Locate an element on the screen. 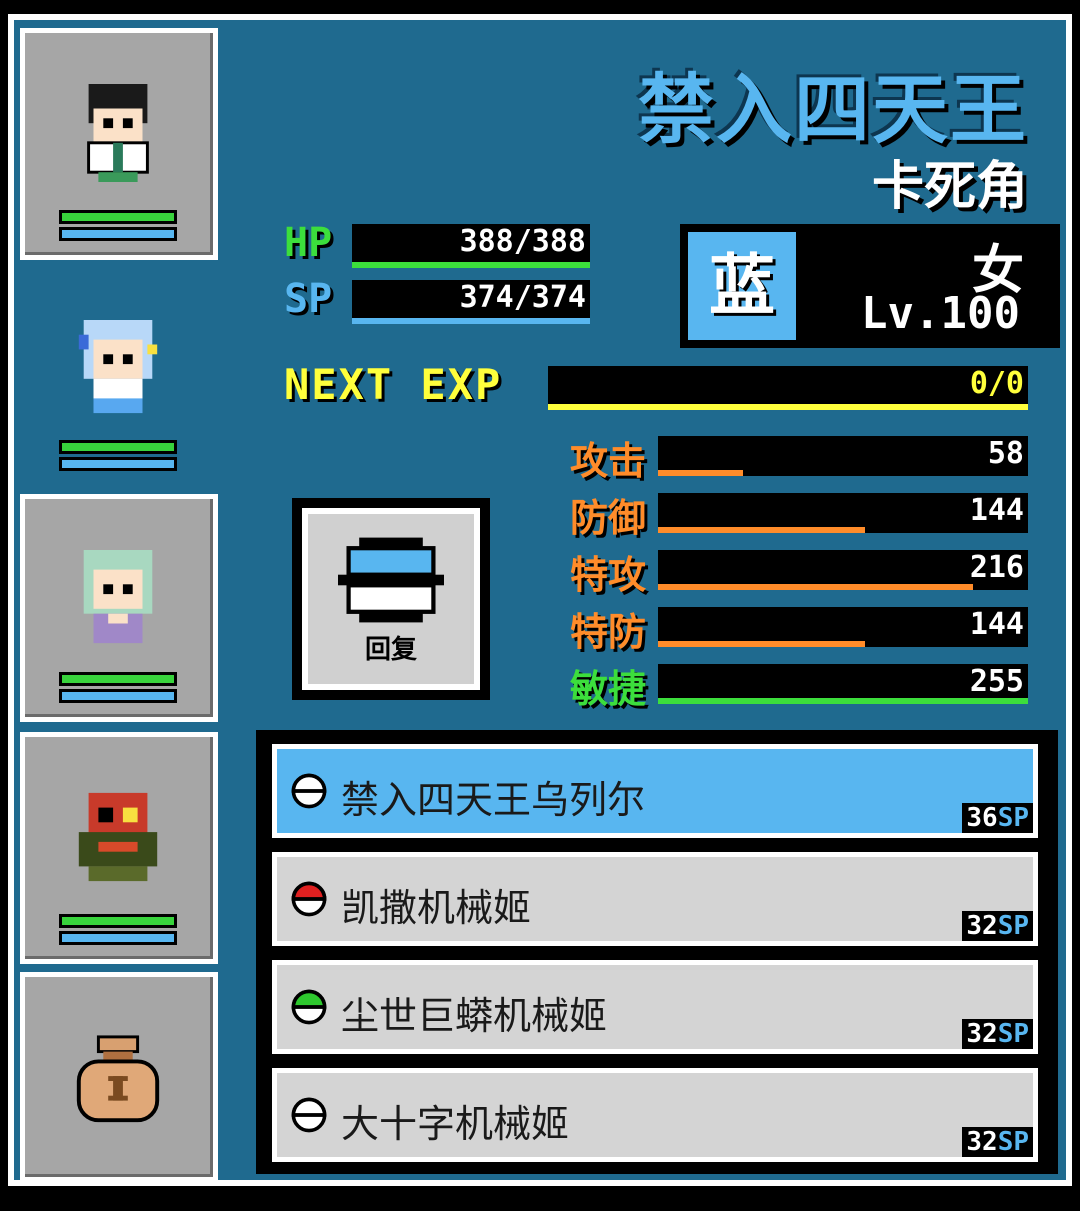 The height and width of the screenshot is (1211, 1080). move-name: 凯撒机械姬 is located at coordinates (436, 908).